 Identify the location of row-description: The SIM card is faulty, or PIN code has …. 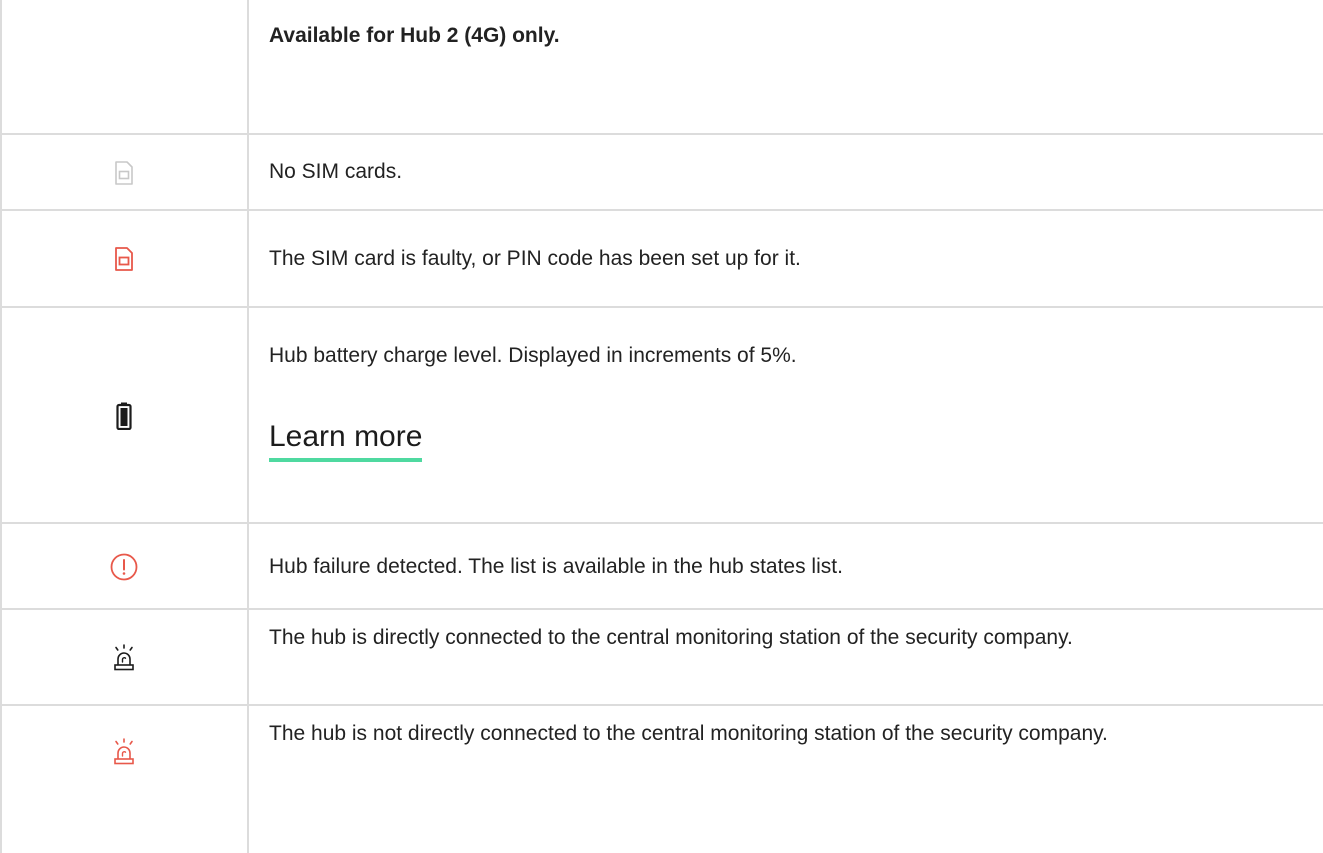
(535, 258).